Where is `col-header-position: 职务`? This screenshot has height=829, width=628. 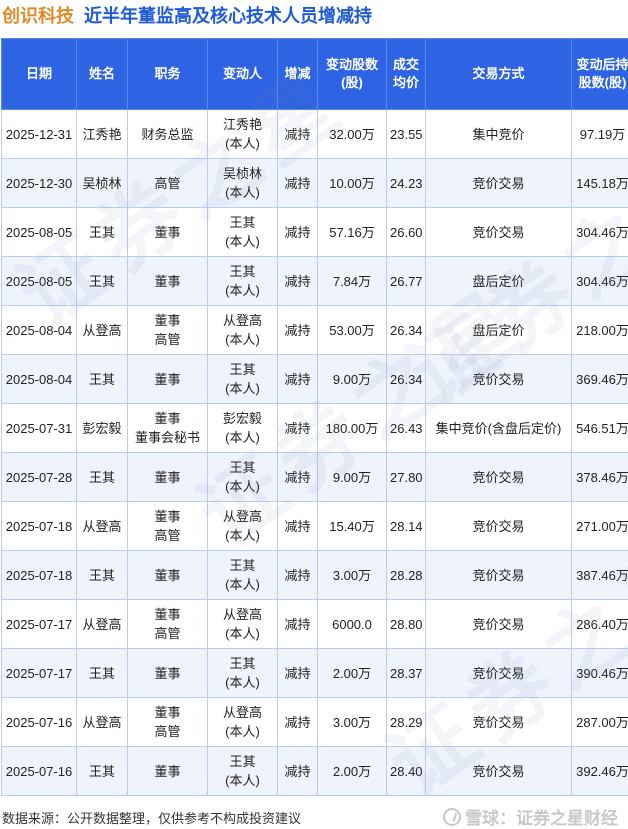
col-header-position: 职务 is located at coordinates (168, 74).